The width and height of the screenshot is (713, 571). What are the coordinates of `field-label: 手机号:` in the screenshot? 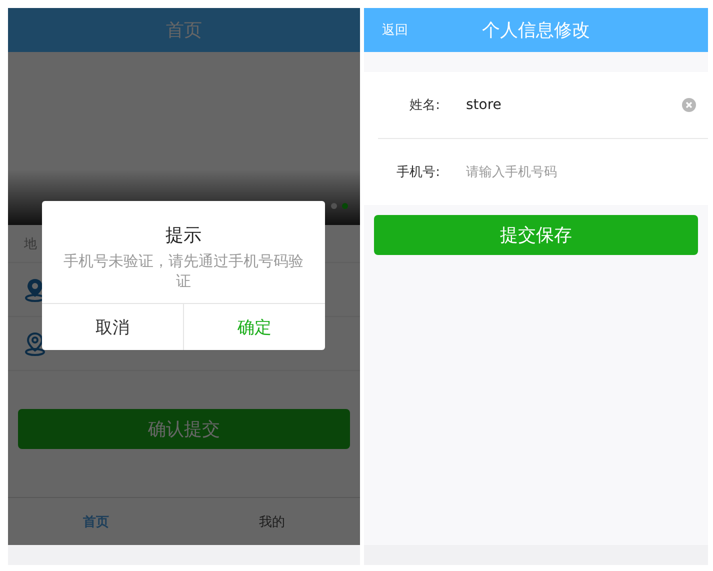 It's located at (418, 172).